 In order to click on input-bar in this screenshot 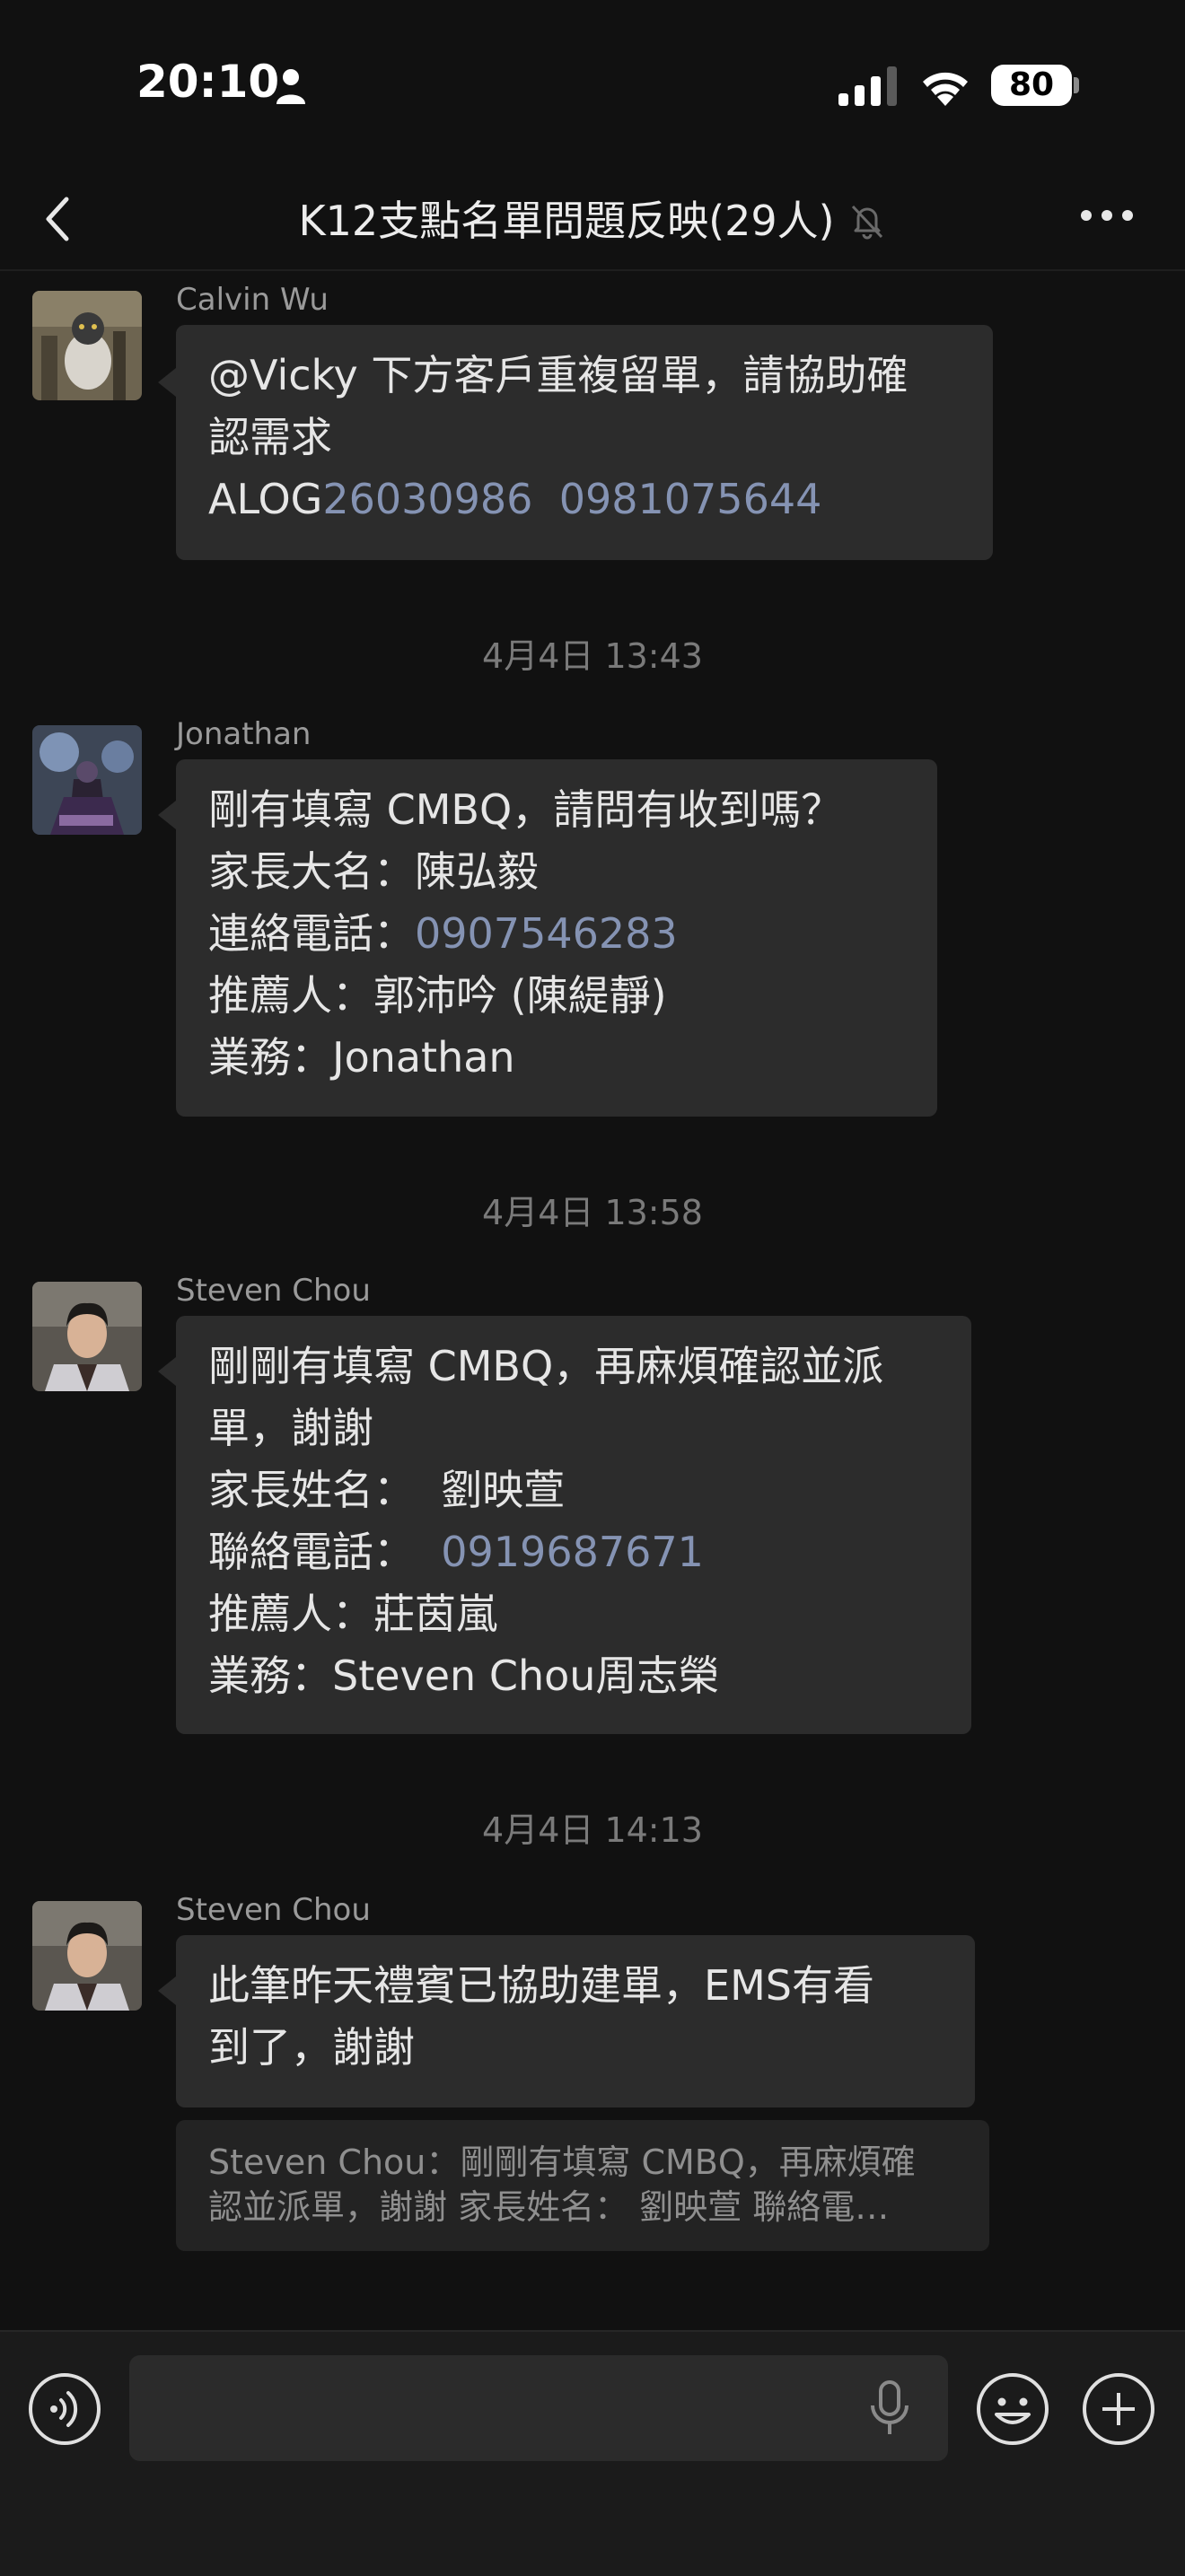, I will do `click(592, 2453)`.